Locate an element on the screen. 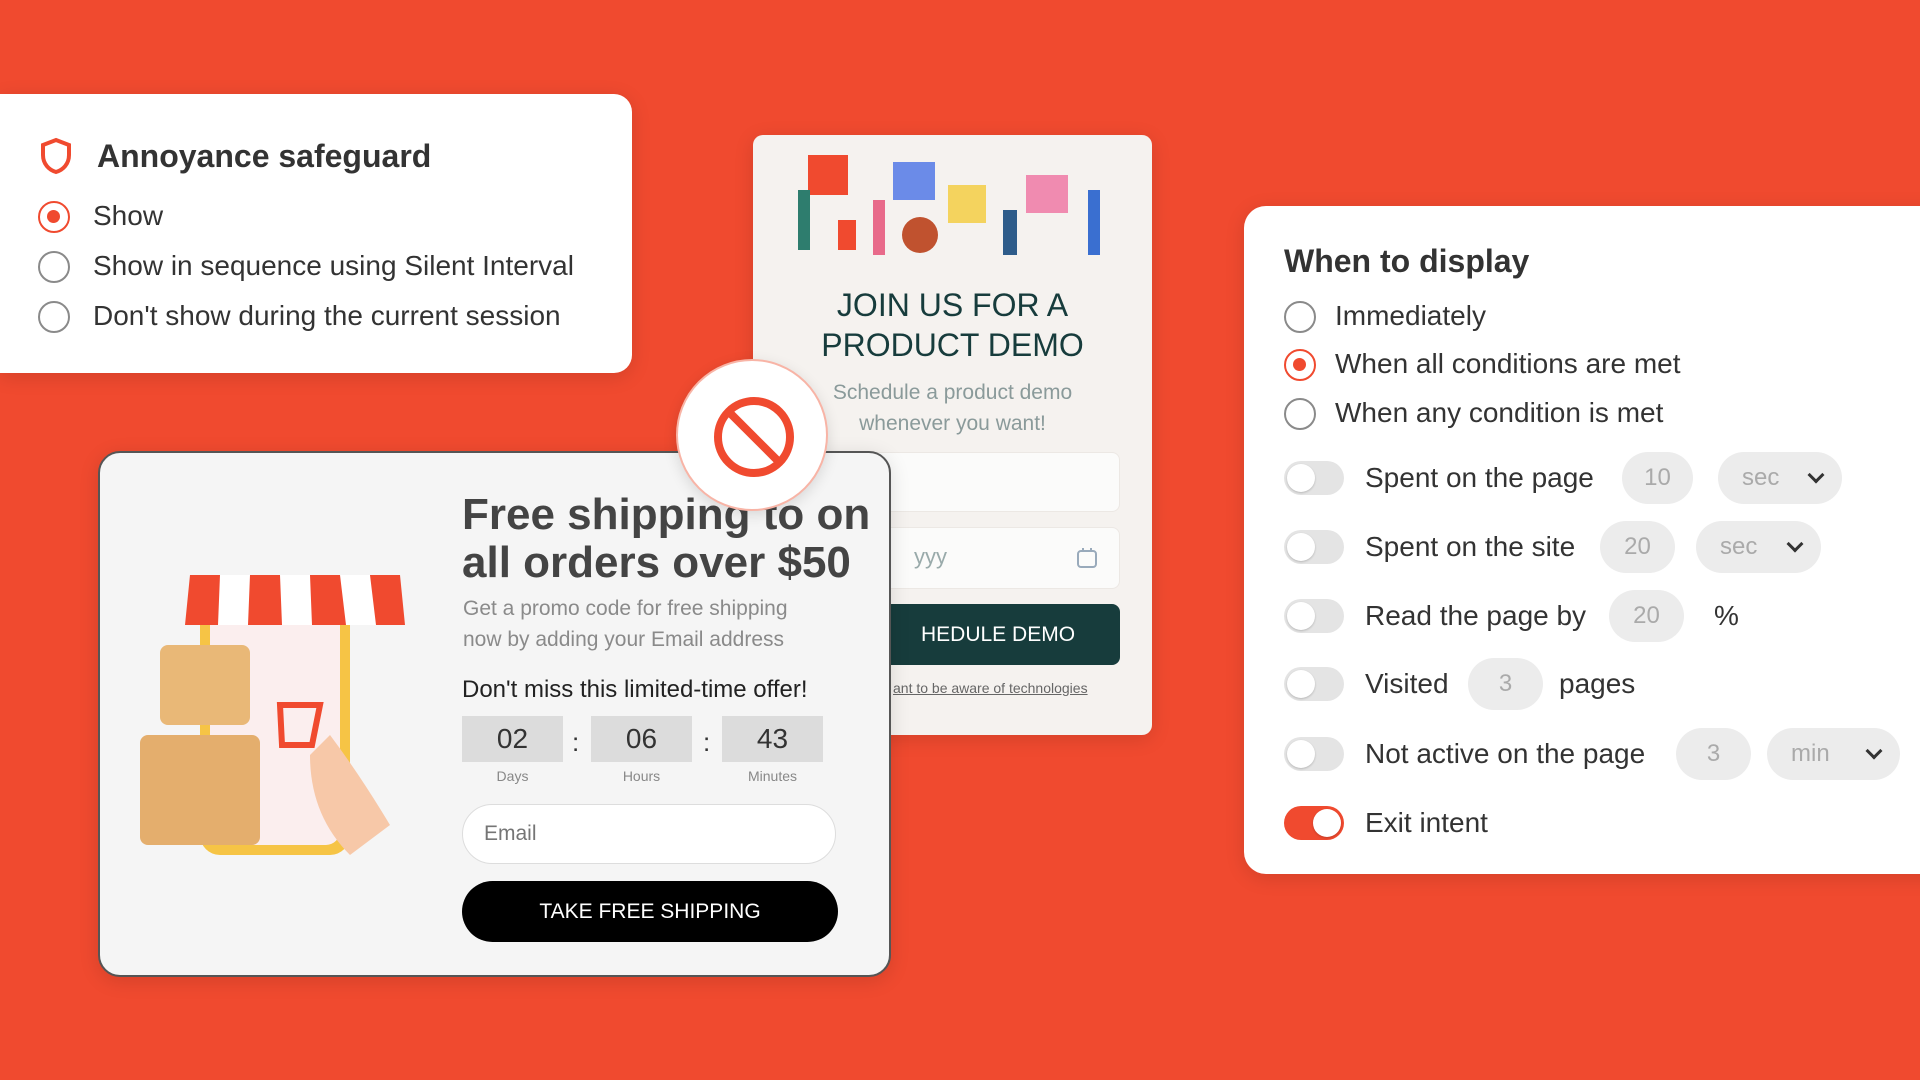 The height and width of the screenshot is (1080, 1920). calendar-icon is located at coordinates (1087, 558).